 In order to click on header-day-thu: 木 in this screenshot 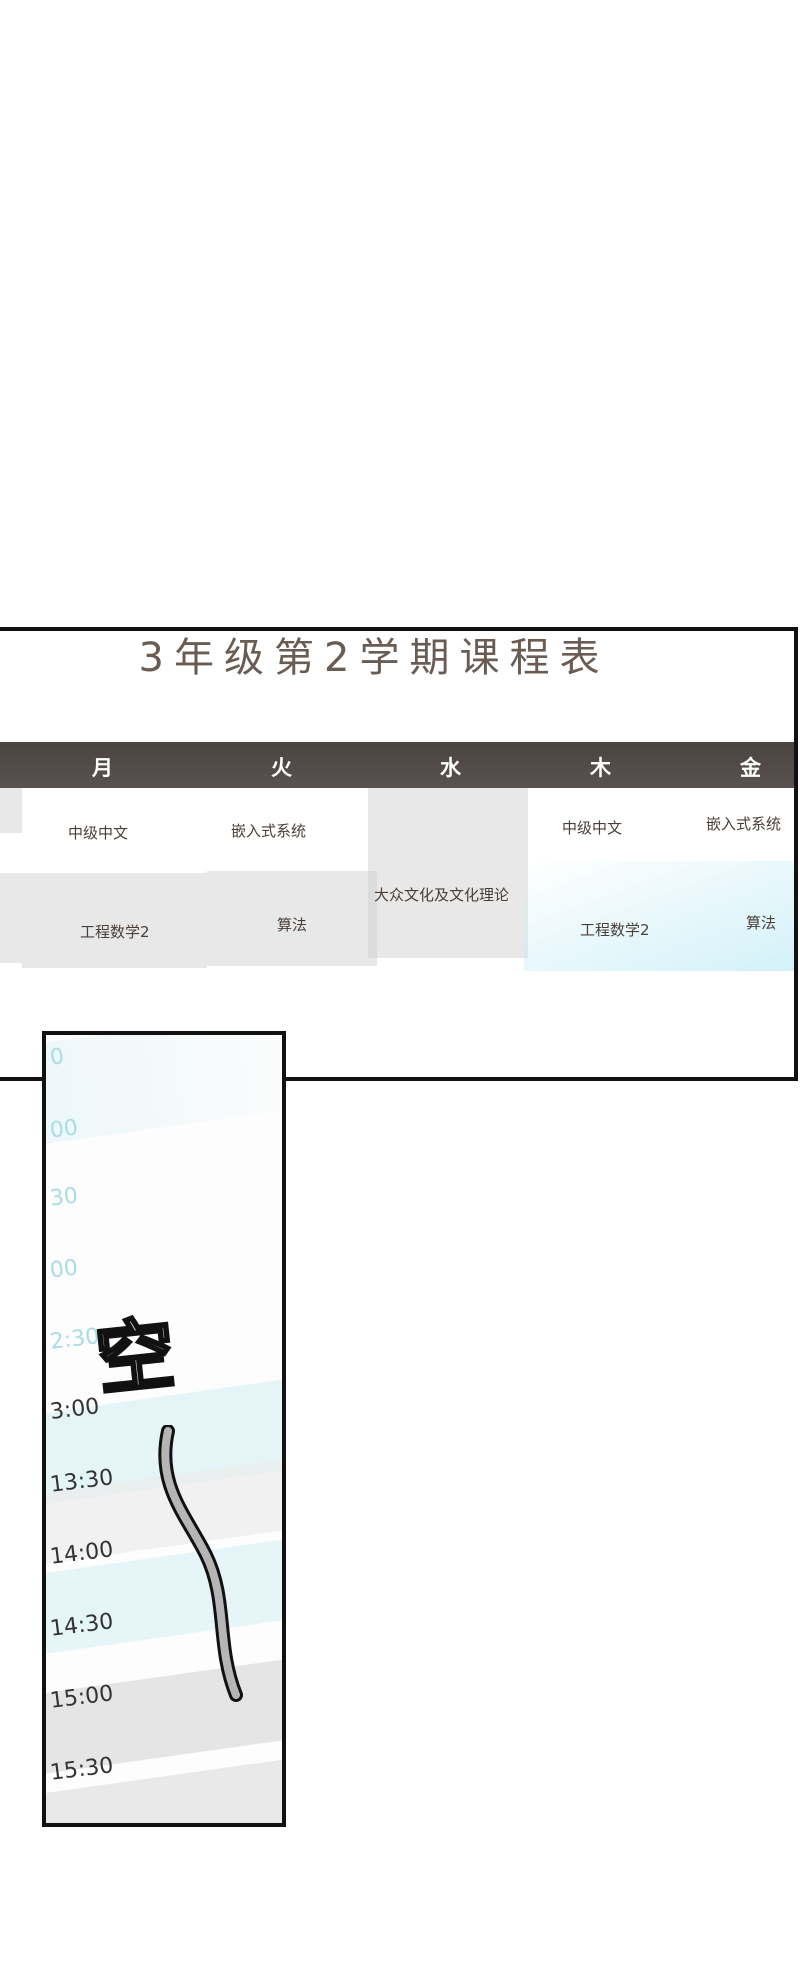, I will do `click(600, 768)`.